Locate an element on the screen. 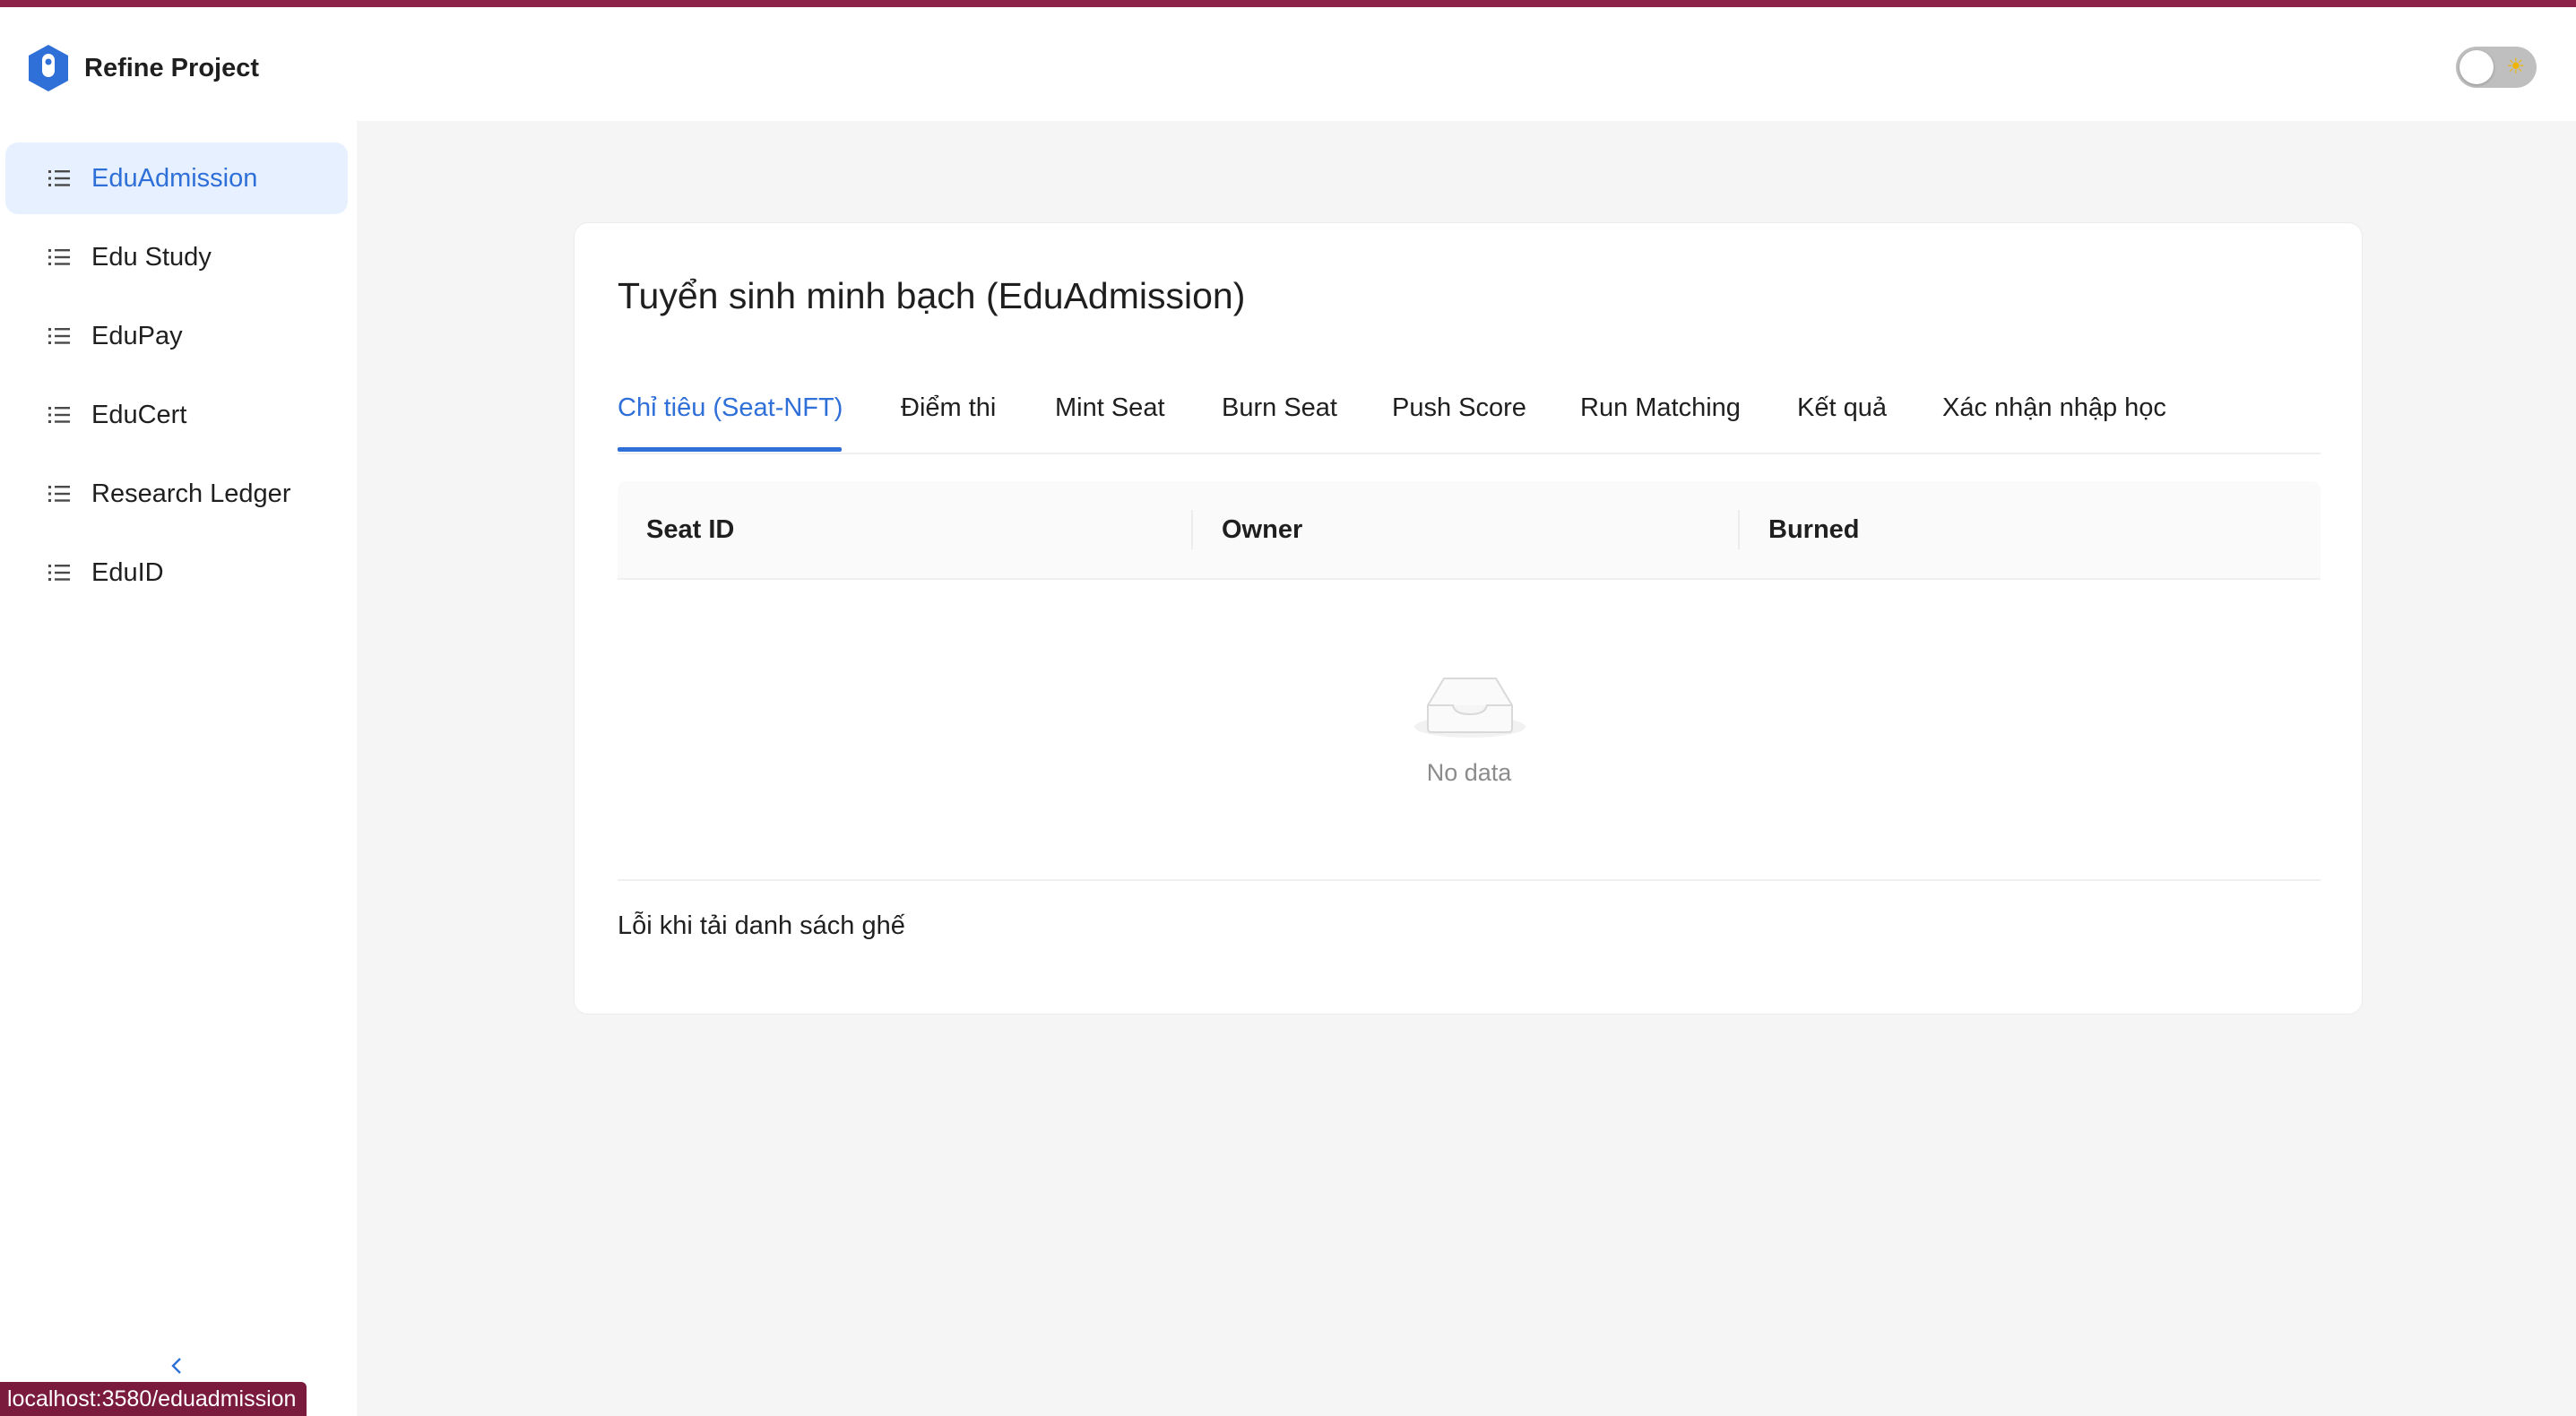  sidebar-item-label: Edu Study is located at coordinates (151, 257).